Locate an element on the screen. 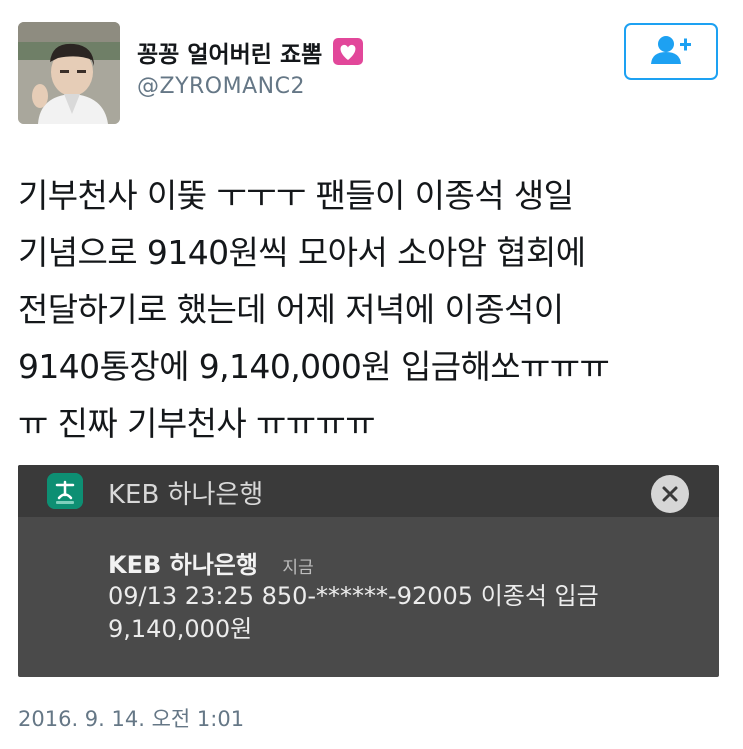  tweet-line: ㅠ 진짜 기부천사 ㅠㅠㅠㅠ is located at coordinates (197, 423).